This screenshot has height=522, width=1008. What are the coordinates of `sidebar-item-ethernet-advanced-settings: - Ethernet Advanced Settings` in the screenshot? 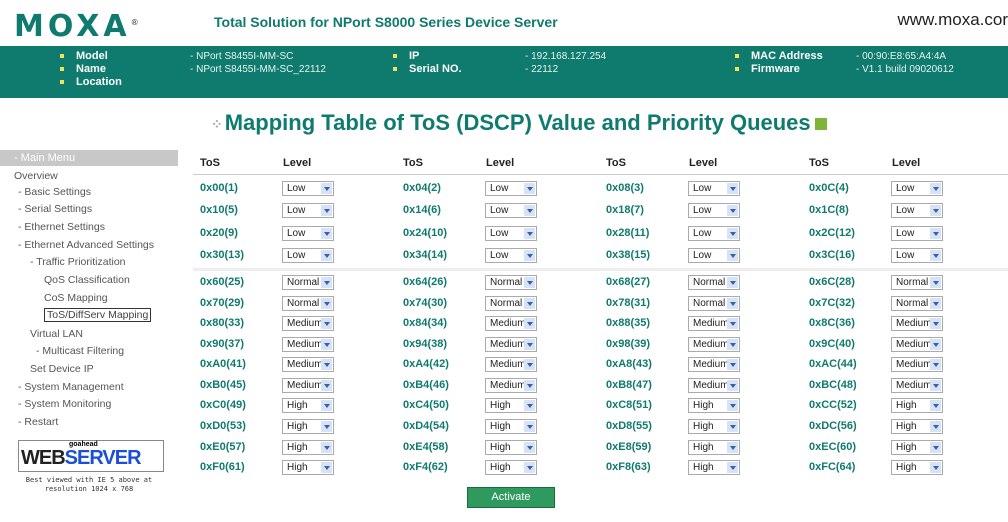 It's located at (86, 245).